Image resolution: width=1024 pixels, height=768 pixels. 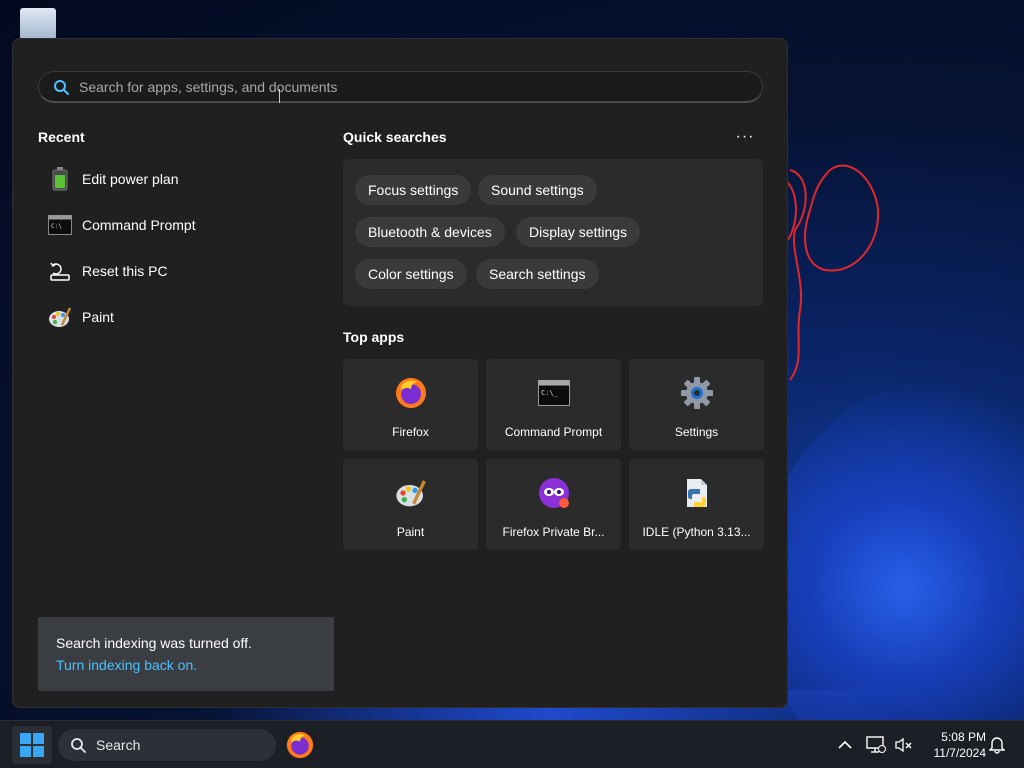 I want to click on recent-item-edit-power-plan: Edit power plan, so click(x=178, y=179).